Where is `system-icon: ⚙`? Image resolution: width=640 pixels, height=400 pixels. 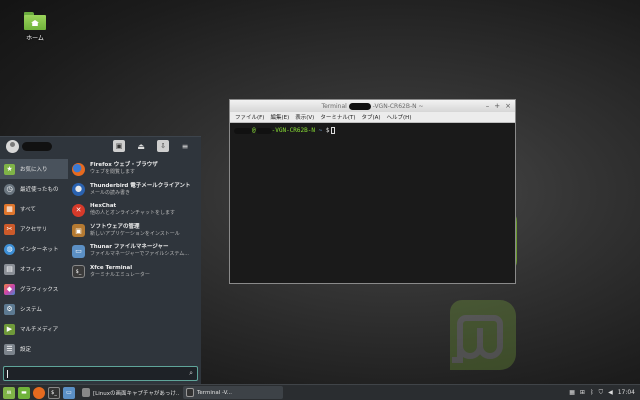
system-icon: ⚙ is located at coordinates (9, 309).